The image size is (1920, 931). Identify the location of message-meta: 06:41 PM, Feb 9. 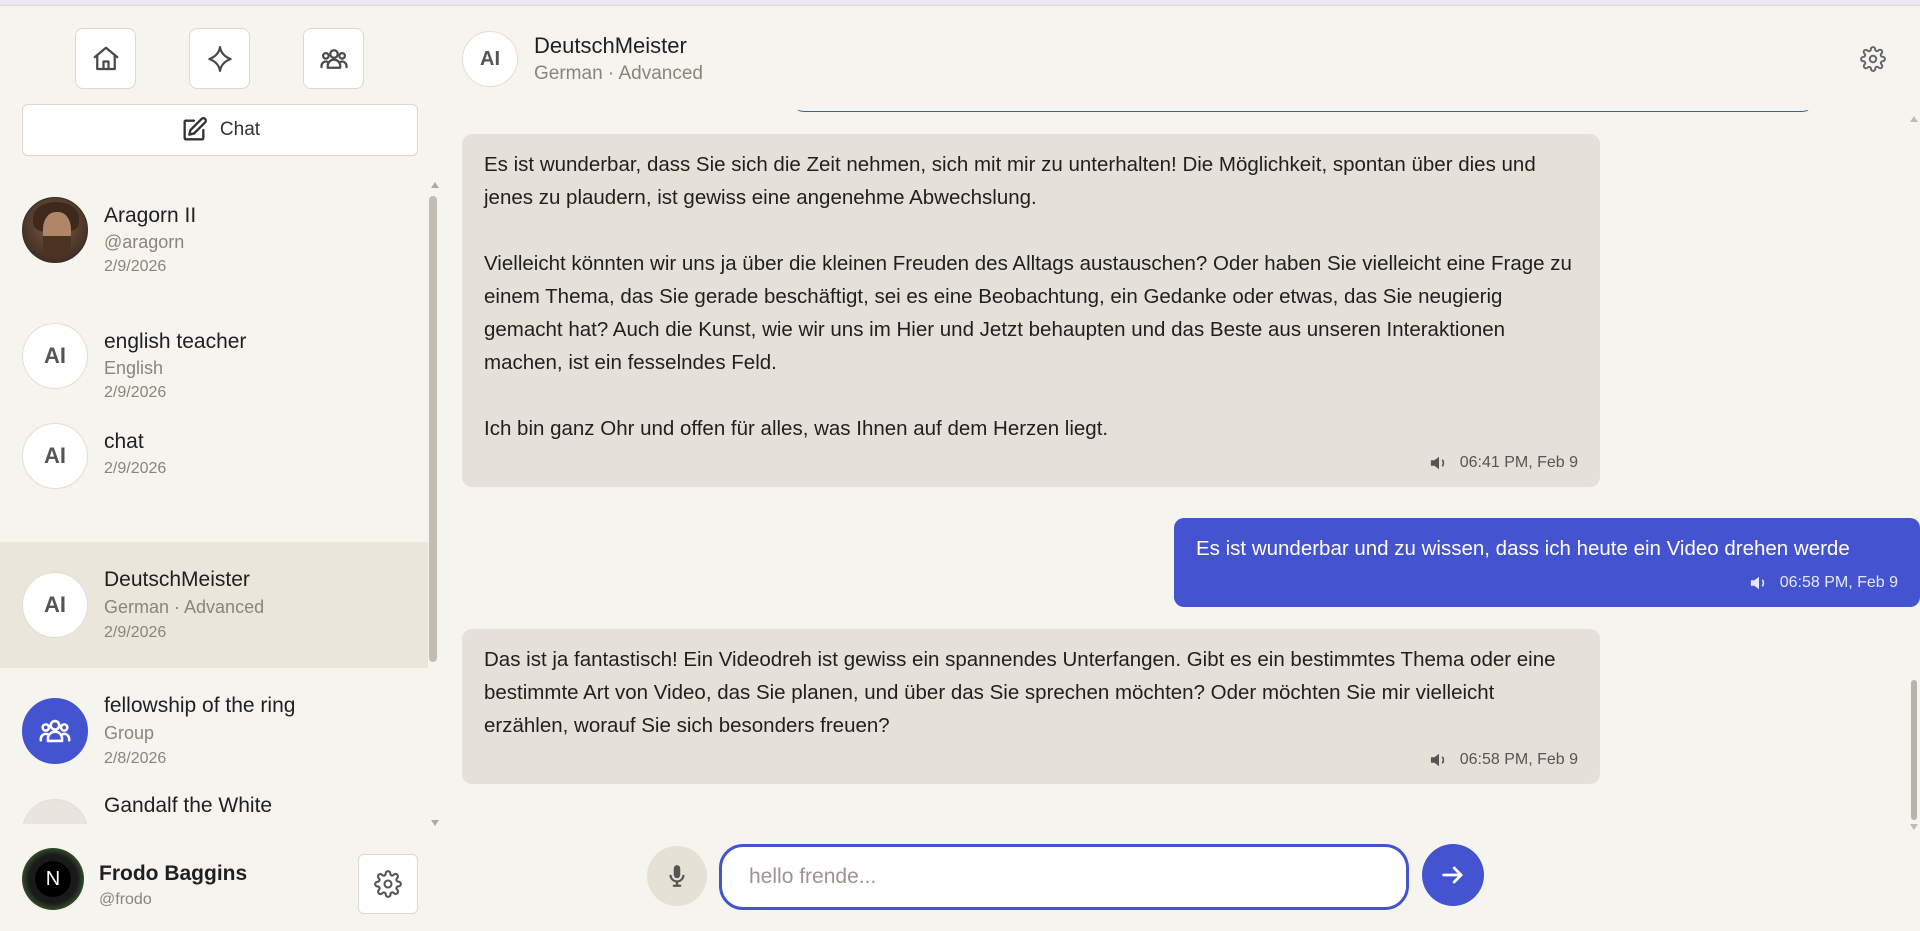
(1031, 463).